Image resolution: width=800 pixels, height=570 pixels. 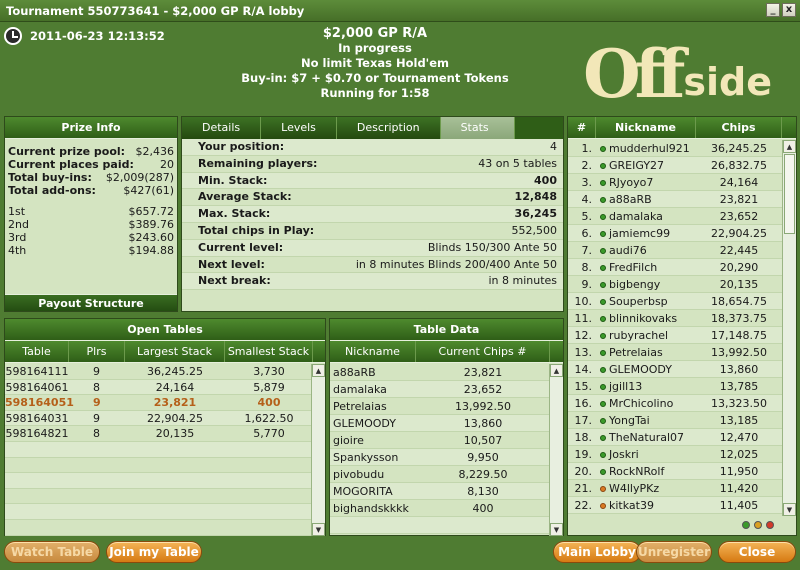 I want to click on watch-table-button: Watch Table, so click(x=52, y=552).